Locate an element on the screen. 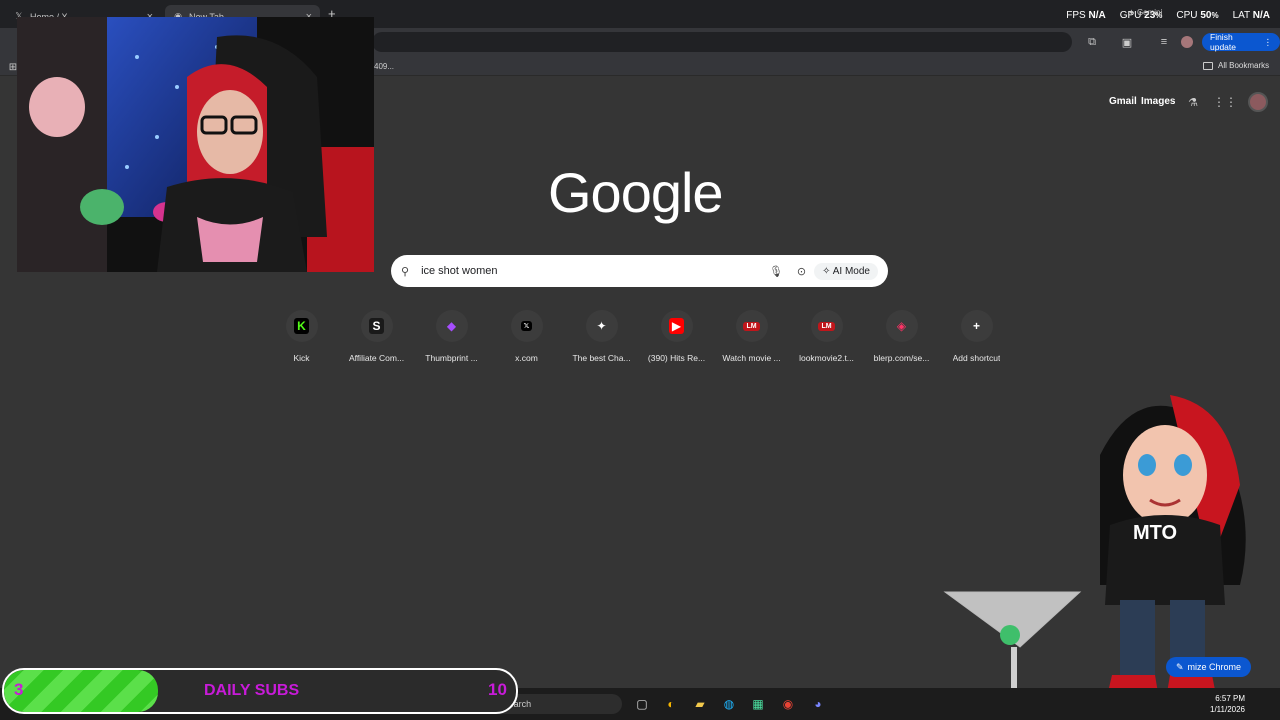 This screenshot has height=720, width=1280. ai-mode-label: AI Mode is located at coordinates (851, 271).